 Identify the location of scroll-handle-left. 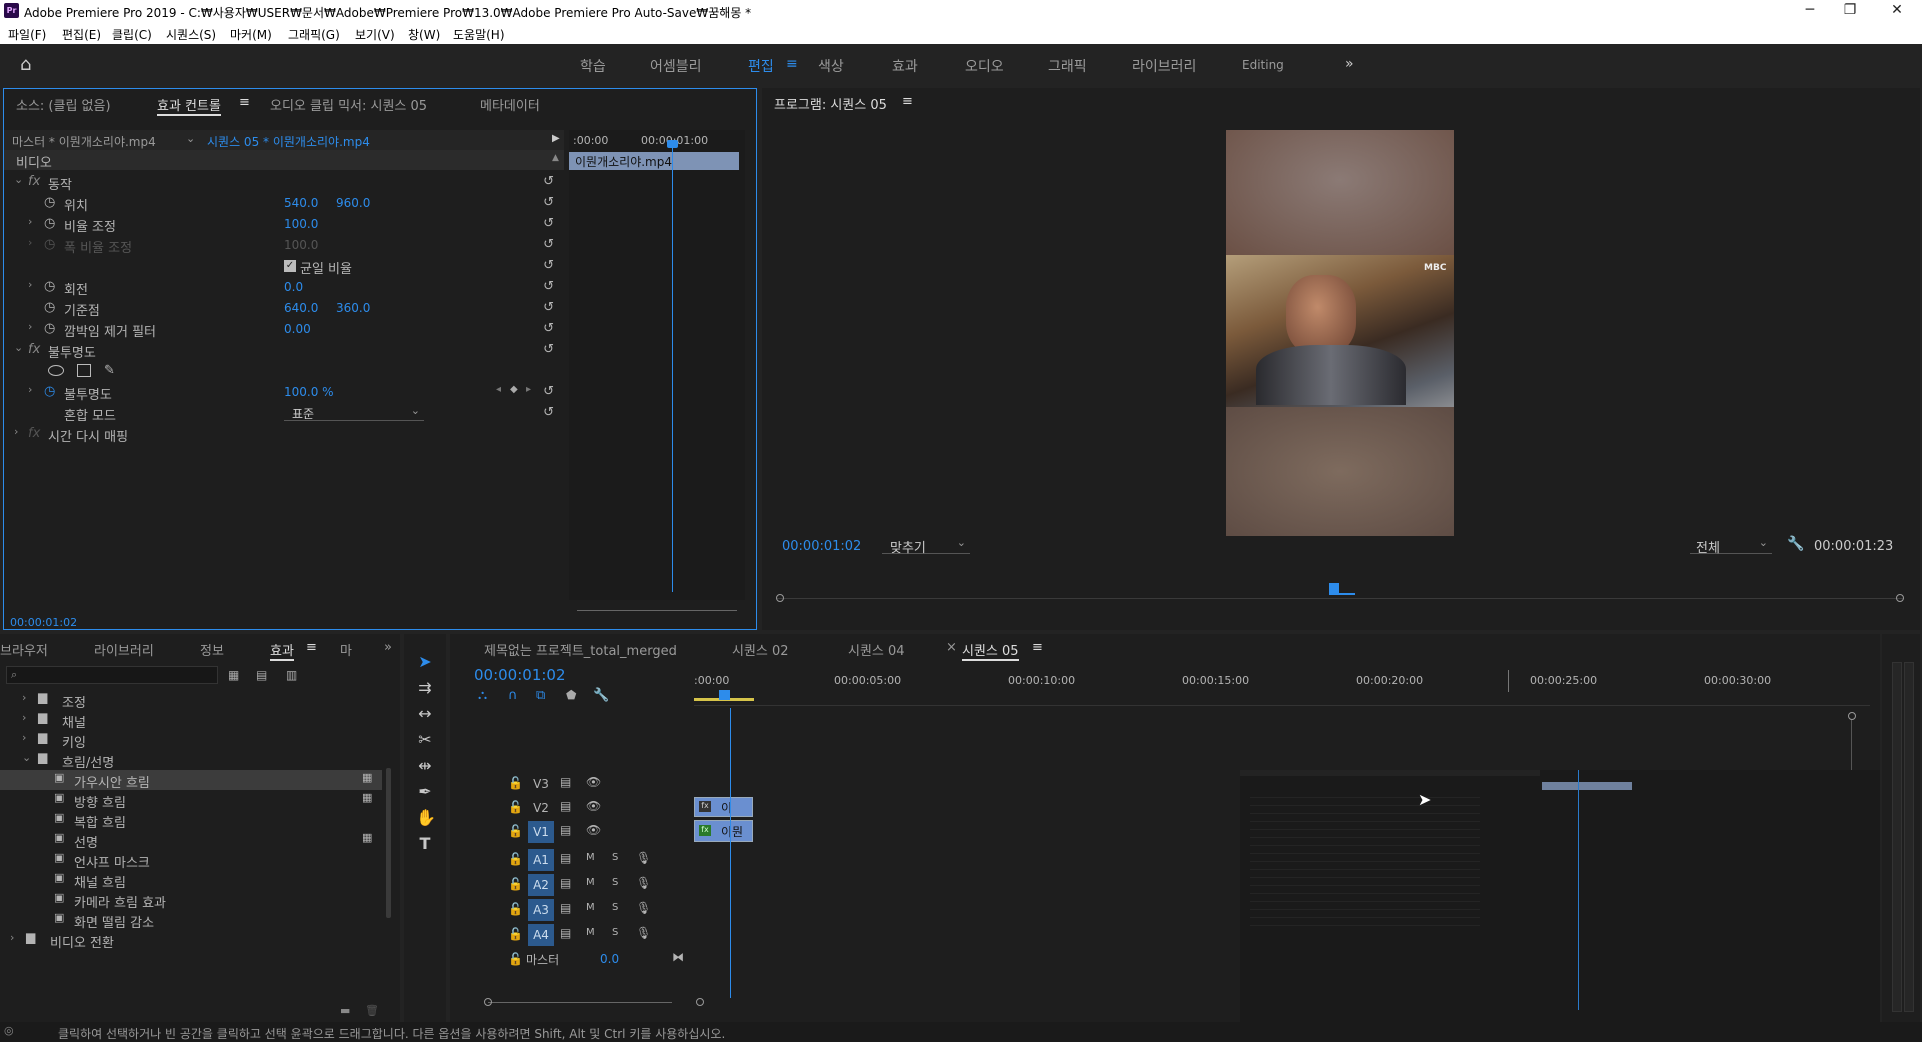
(488, 1002).